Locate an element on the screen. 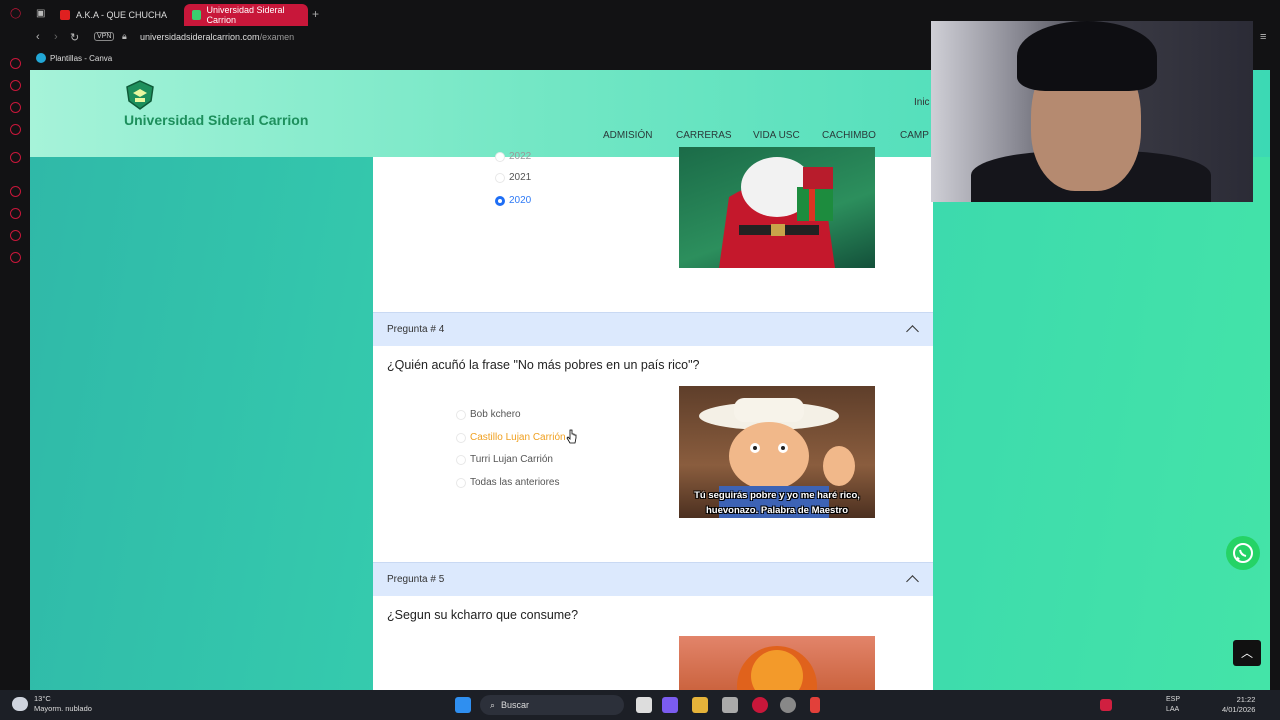 This screenshot has width=1280, height=720. forward-icon: › is located at coordinates (56, 37).